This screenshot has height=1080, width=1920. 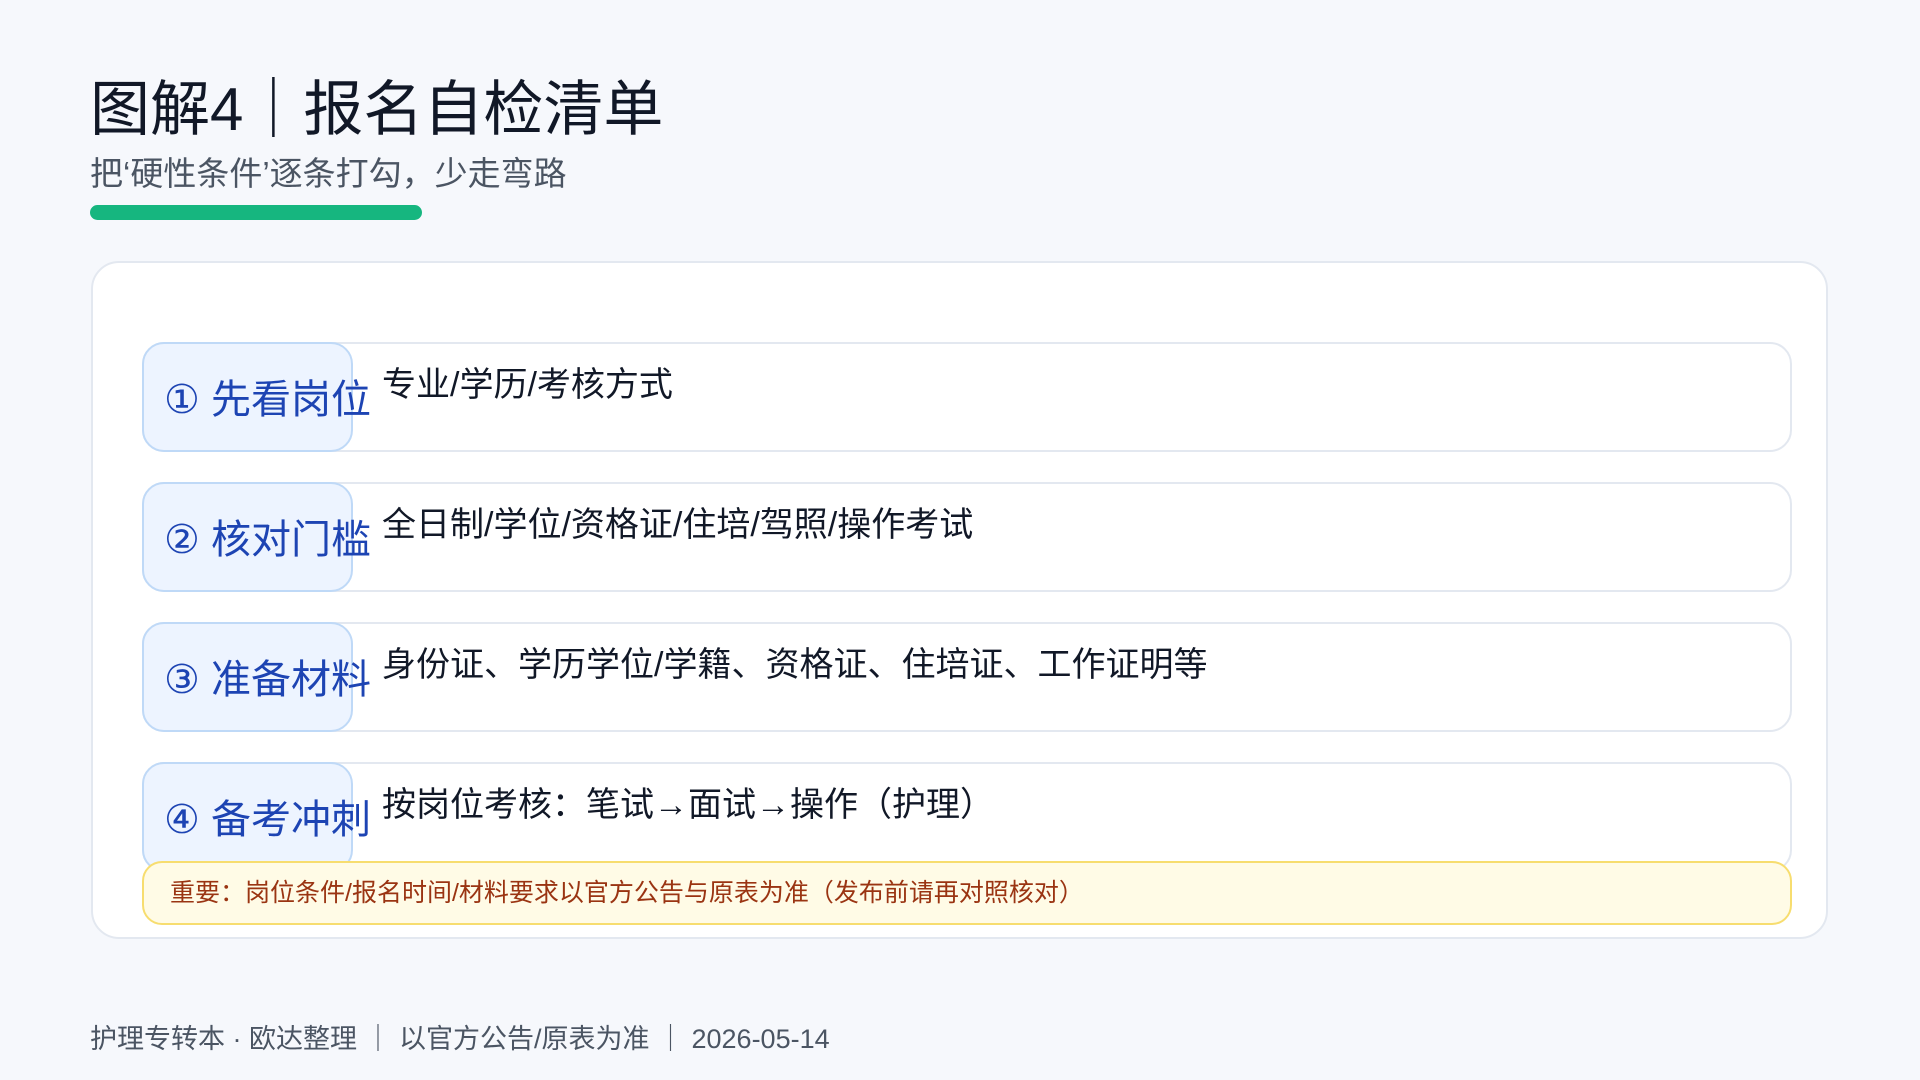 What do you see at coordinates (790, 133) in the screenshot?
I see `page-header: 图解4｜报名自检清单 把‘硬性条件’逐条打勾，少走弯路` at bounding box center [790, 133].